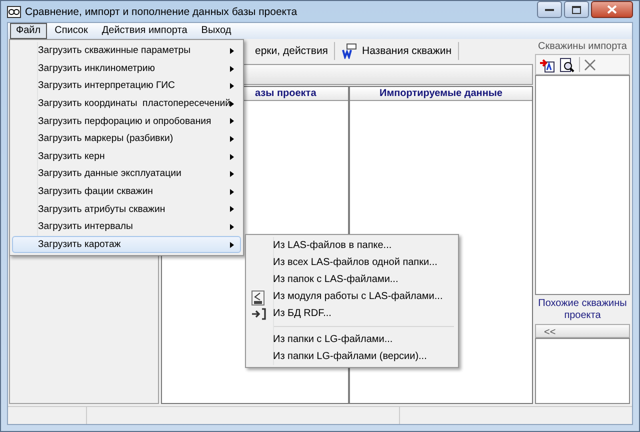  What do you see at coordinates (582, 310) in the screenshot?
I see `group-title: Похожие скважины проекта` at bounding box center [582, 310].